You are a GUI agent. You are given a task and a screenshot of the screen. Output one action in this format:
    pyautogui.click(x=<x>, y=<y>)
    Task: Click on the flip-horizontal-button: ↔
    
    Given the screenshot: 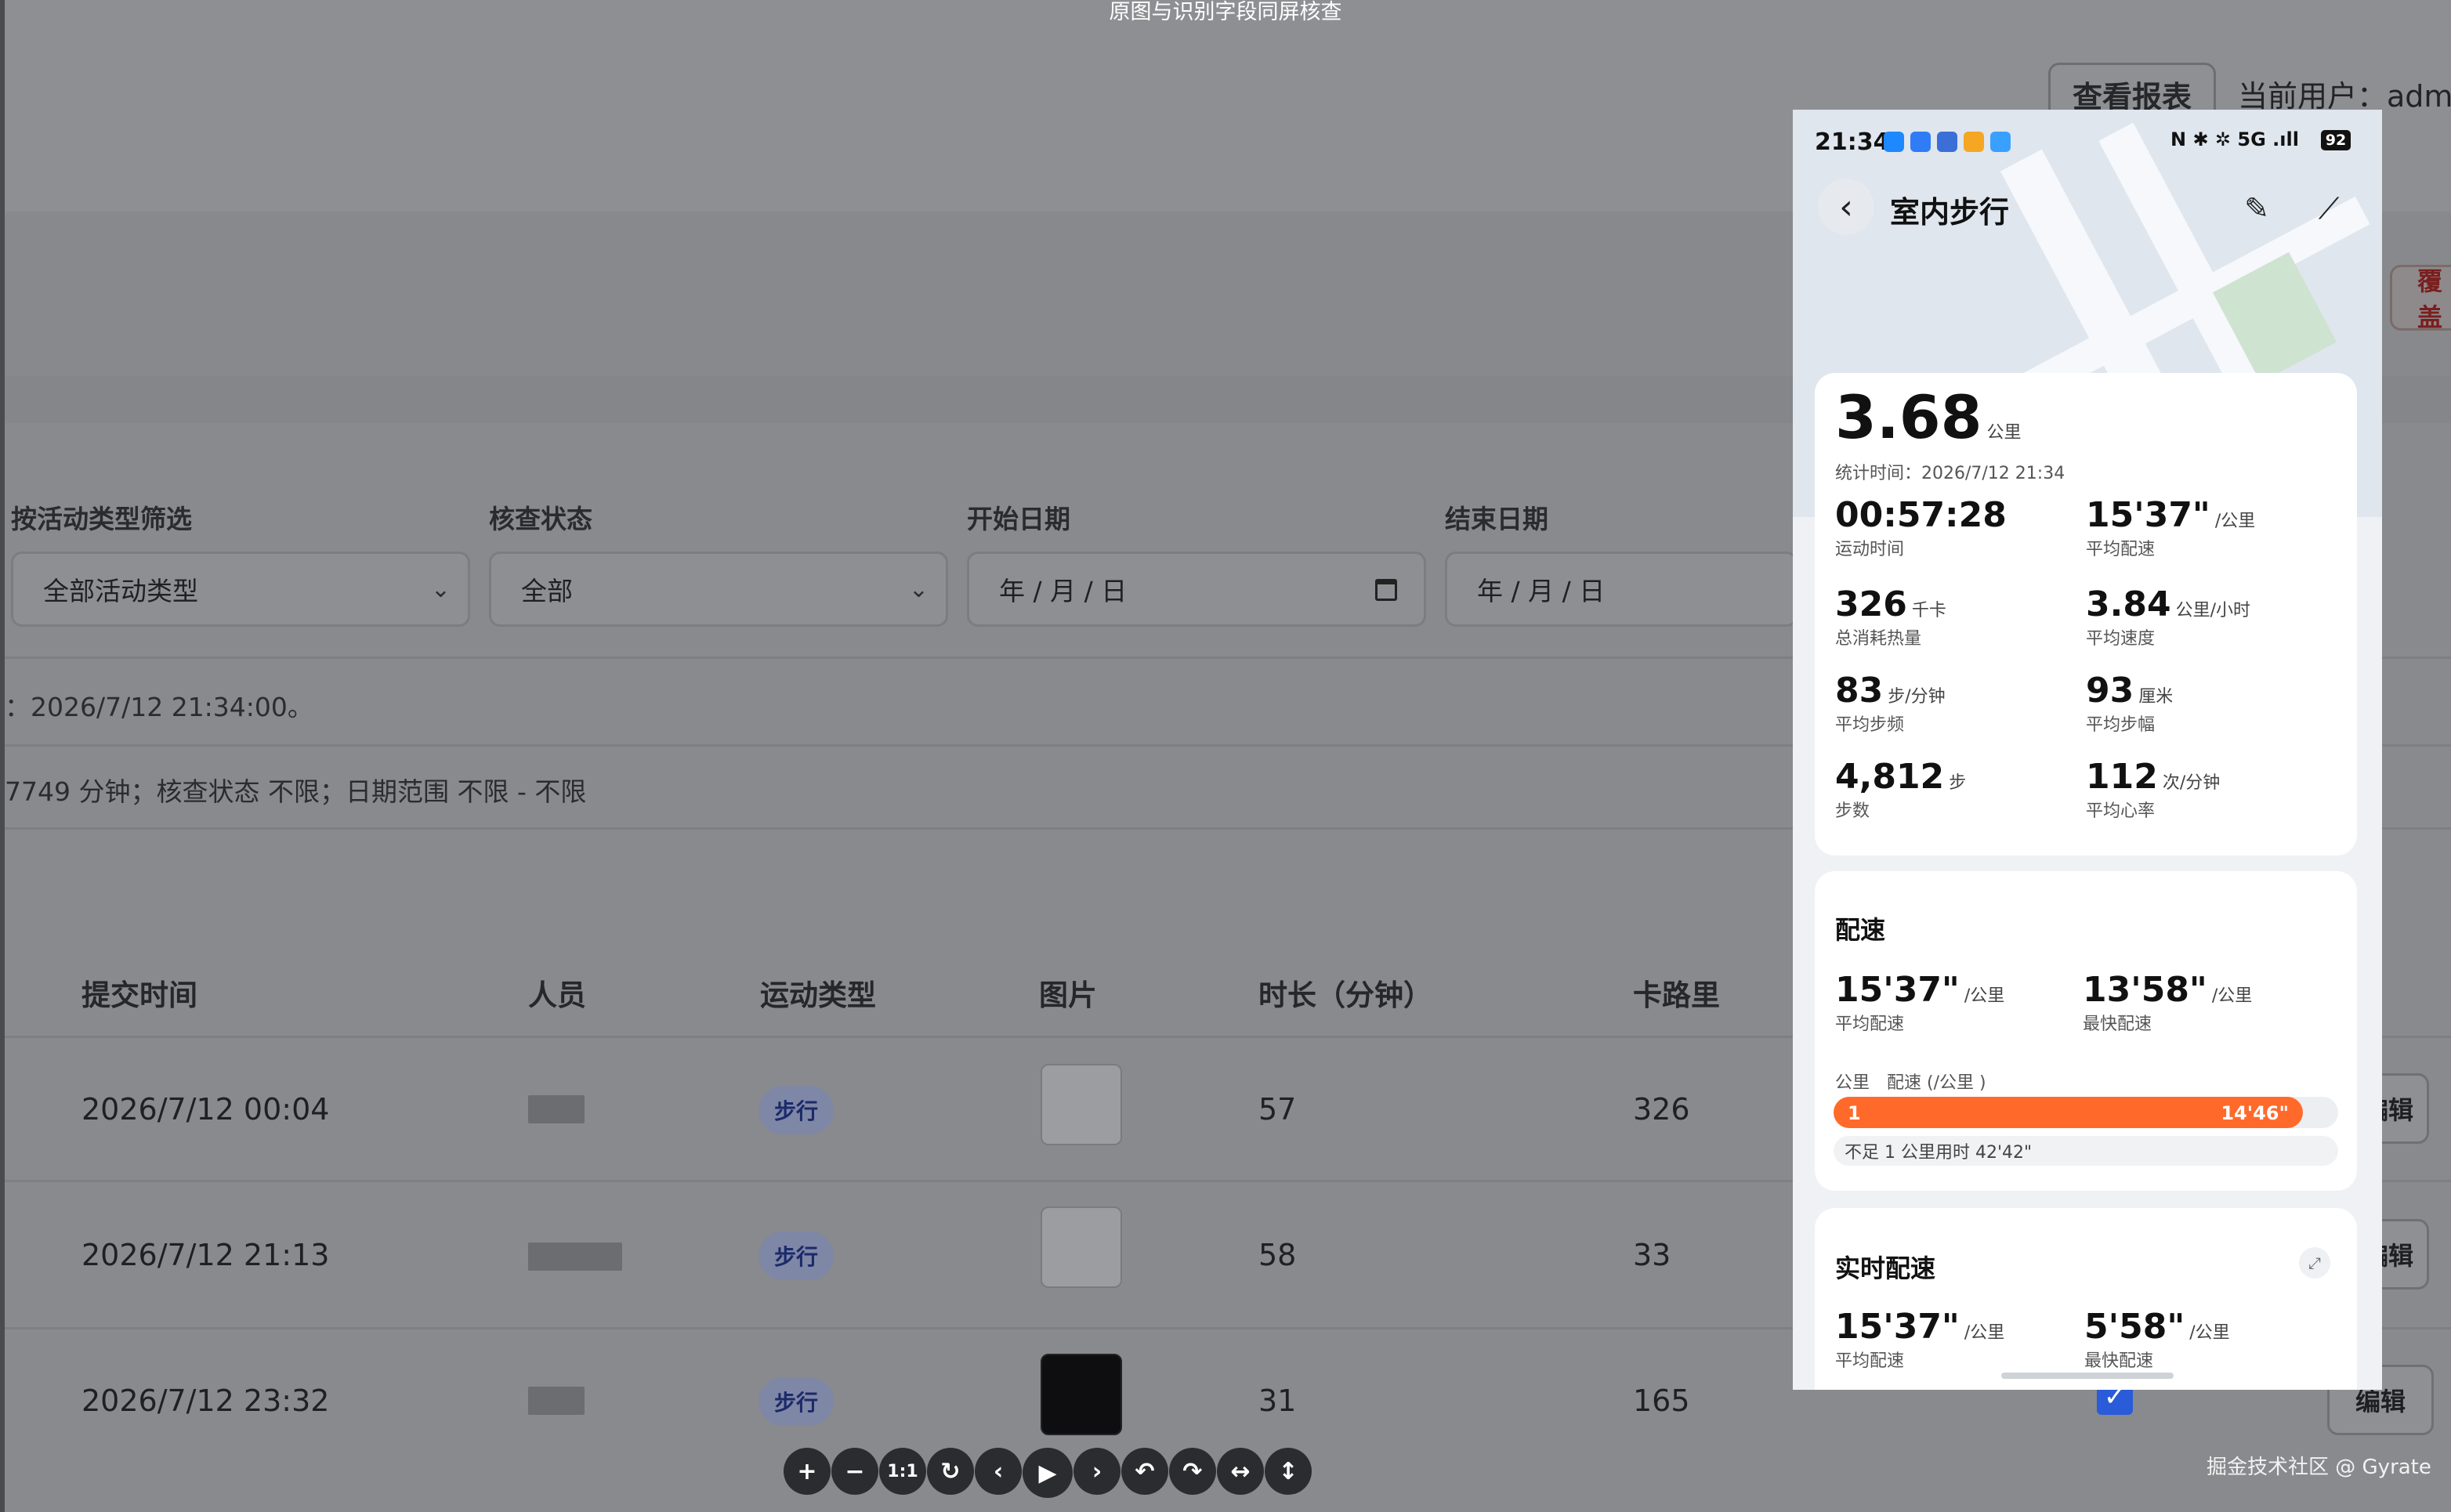 What is the action you would take?
    pyautogui.click(x=1240, y=1472)
    